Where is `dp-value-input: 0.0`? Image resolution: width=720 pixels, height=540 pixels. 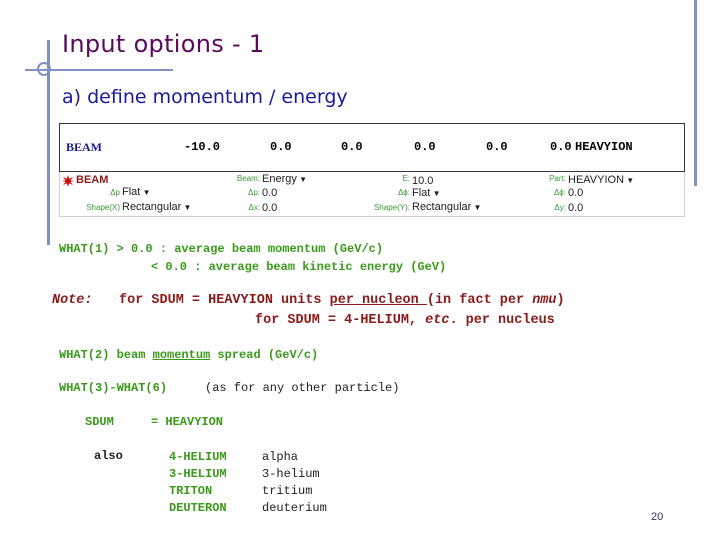 dp-value-input: 0.0 is located at coordinates (269, 193).